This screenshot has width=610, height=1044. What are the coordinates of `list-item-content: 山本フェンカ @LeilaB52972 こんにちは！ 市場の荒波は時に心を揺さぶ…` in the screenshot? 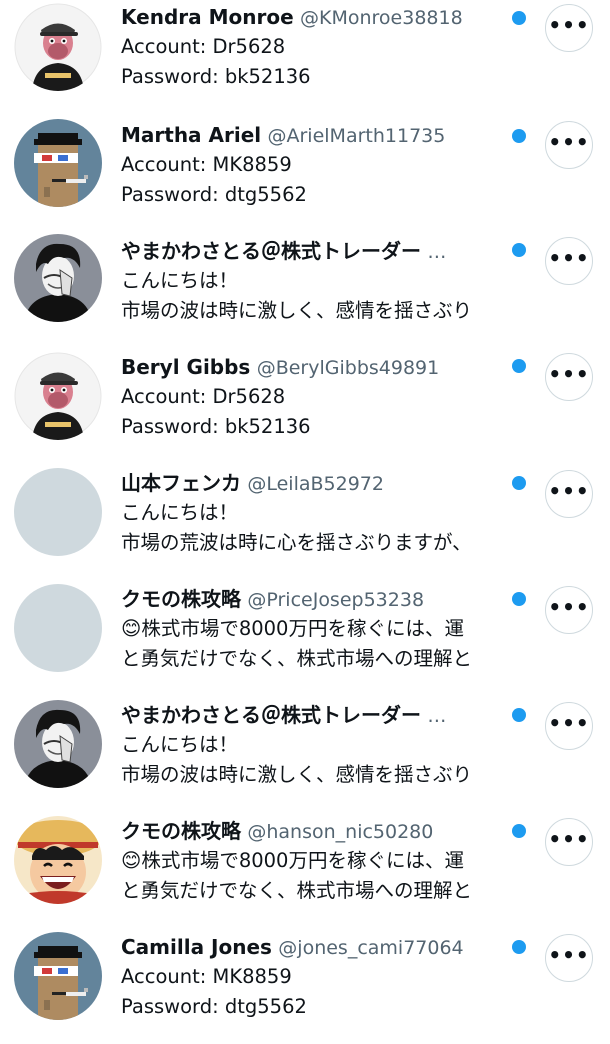 It's located at (317, 513).